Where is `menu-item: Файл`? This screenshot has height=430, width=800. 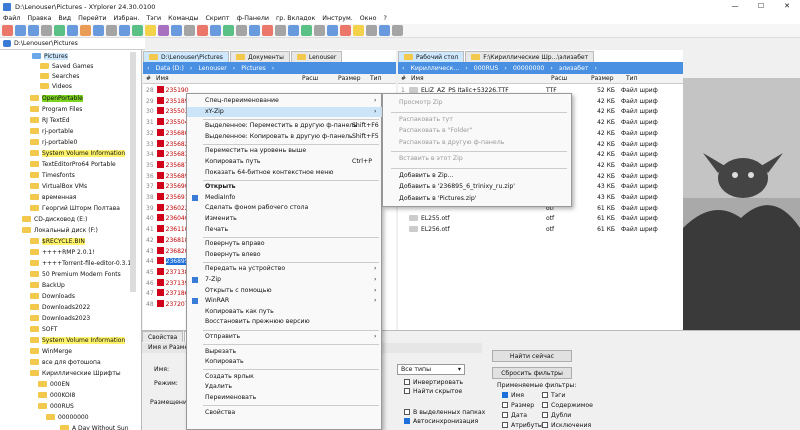
menu-item: Файл is located at coordinates (11, 18).